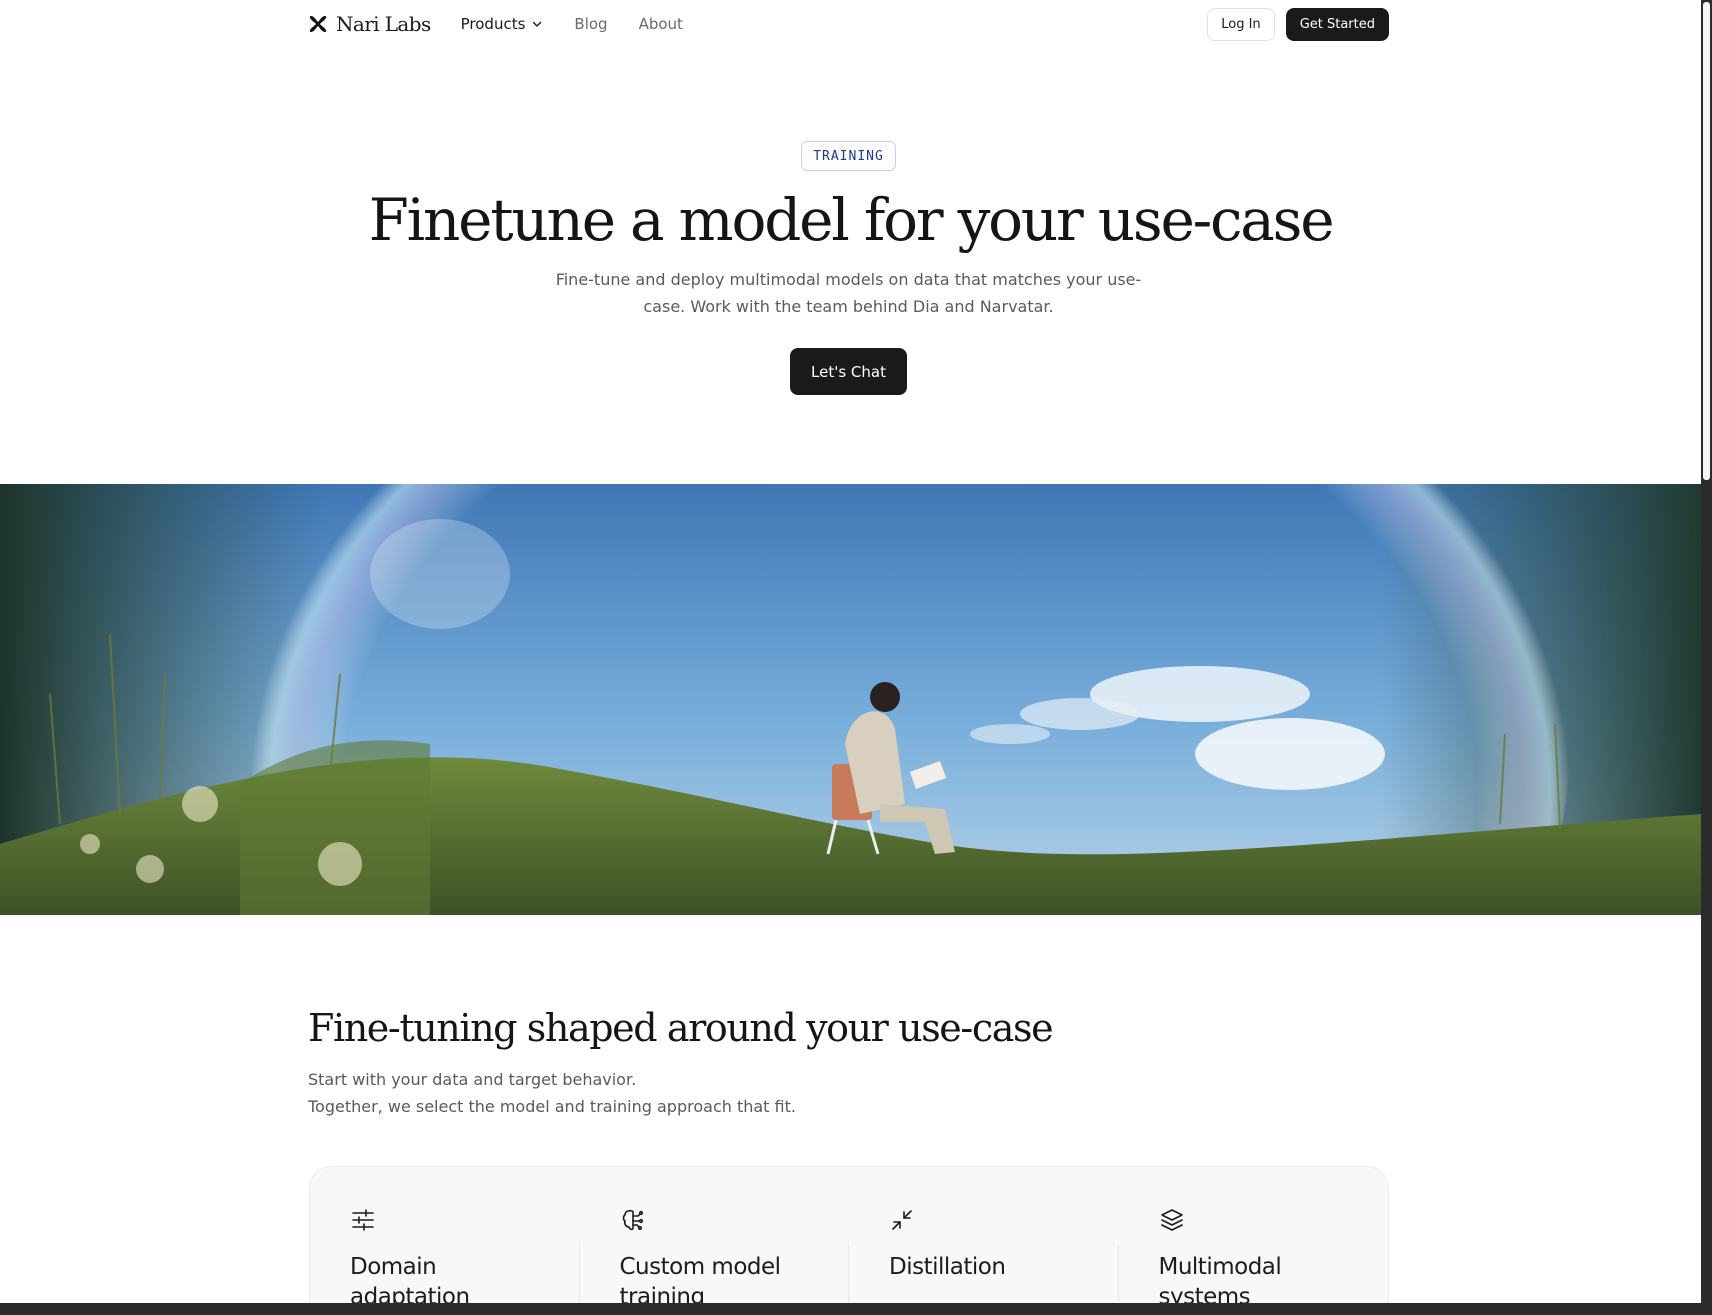  What do you see at coordinates (1254, 1241) in the screenshot?
I see `card-multimodal-systems: Multimodal systems` at bounding box center [1254, 1241].